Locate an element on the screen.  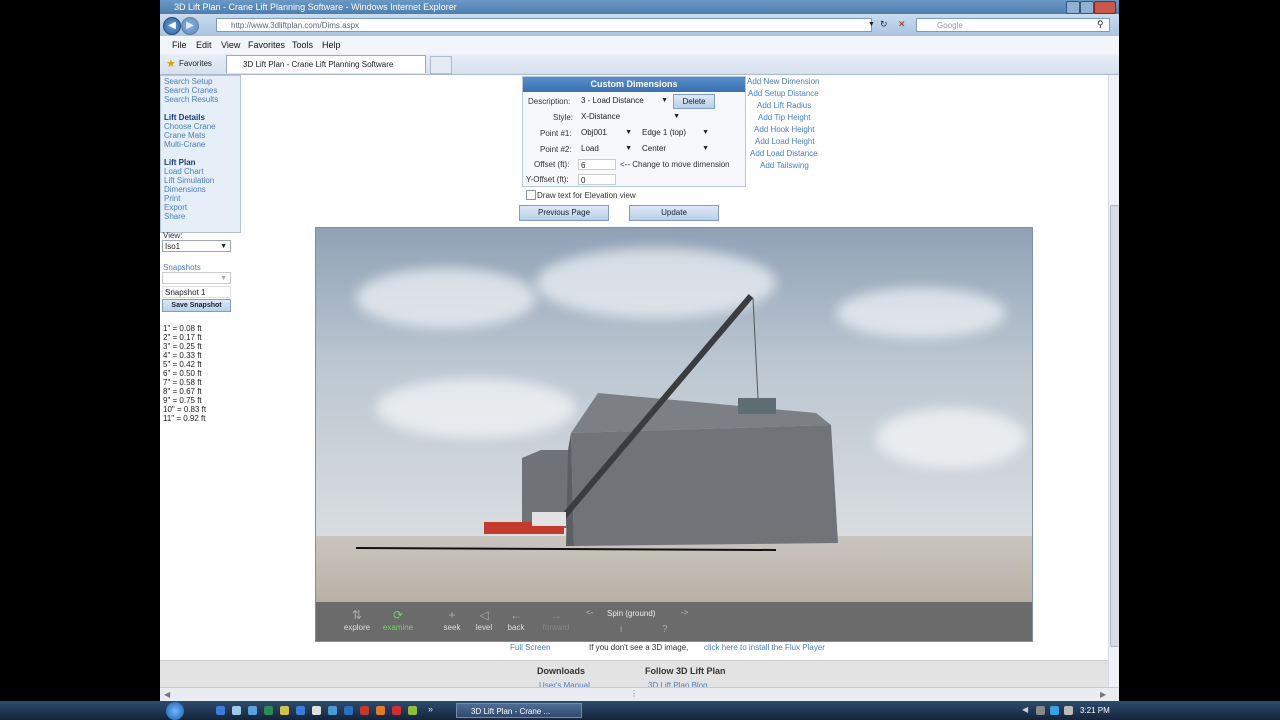
previous-page-button: Previous Page is located at coordinates (564, 213).